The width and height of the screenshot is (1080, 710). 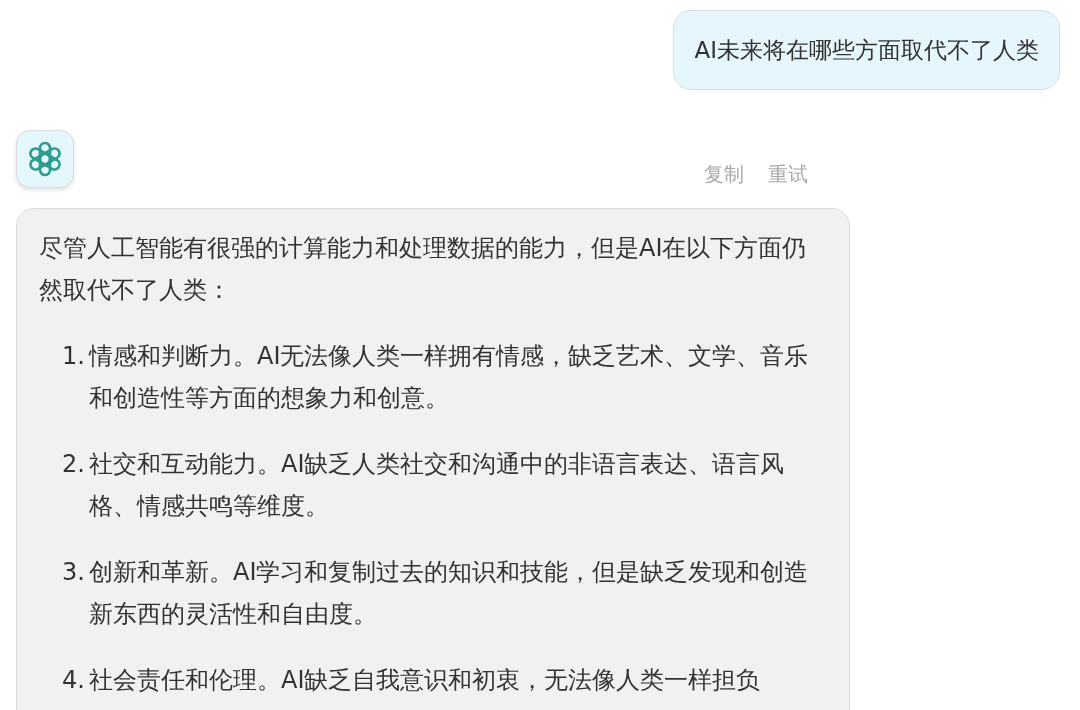 I want to click on retry-link: 重试, so click(x=788, y=174).